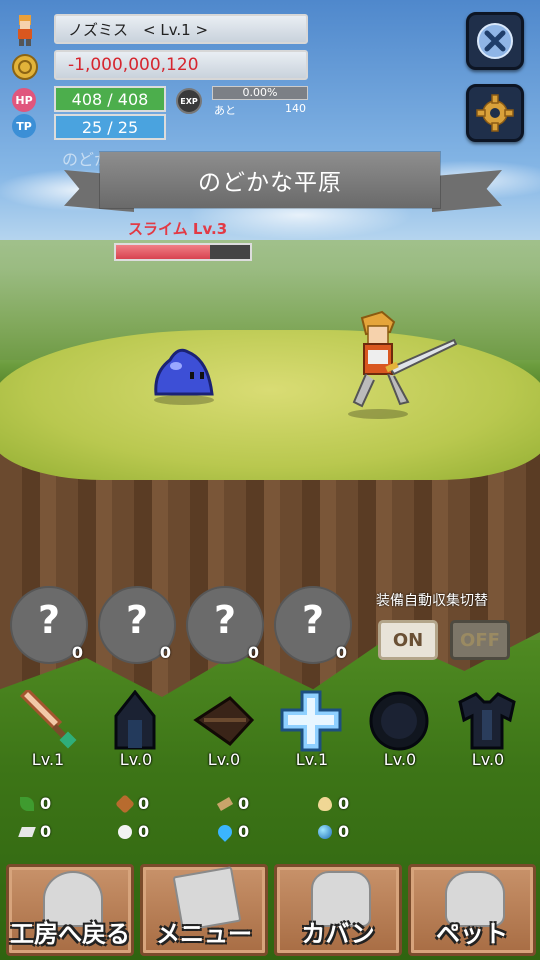  Describe the element at coordinates (27, 803) in the screenshot. I see `herb-icon` at that location.